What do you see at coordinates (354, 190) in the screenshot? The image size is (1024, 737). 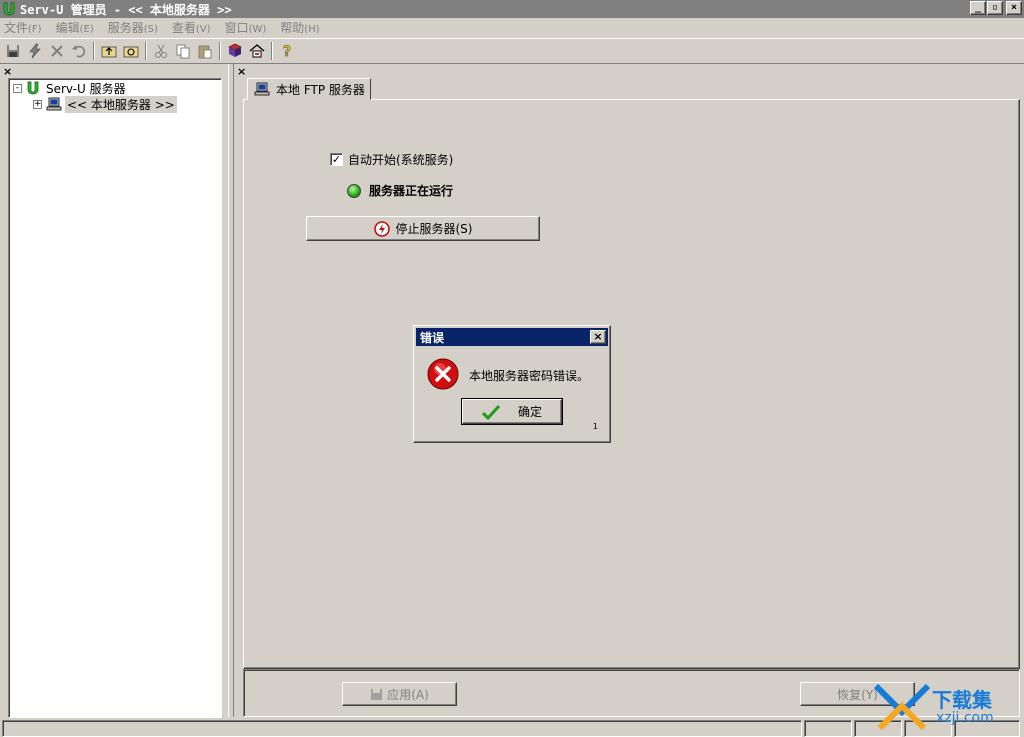 I see `status-led-icon` at bounding box center [354, 190].